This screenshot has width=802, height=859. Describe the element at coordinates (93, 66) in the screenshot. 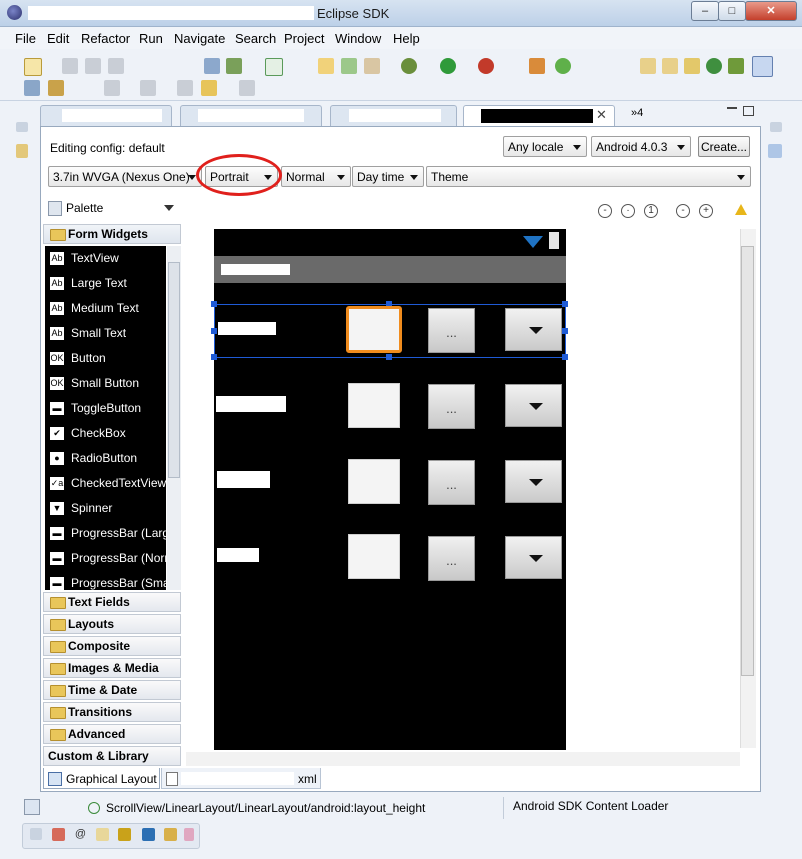

I see `save-all-icon` at that location.